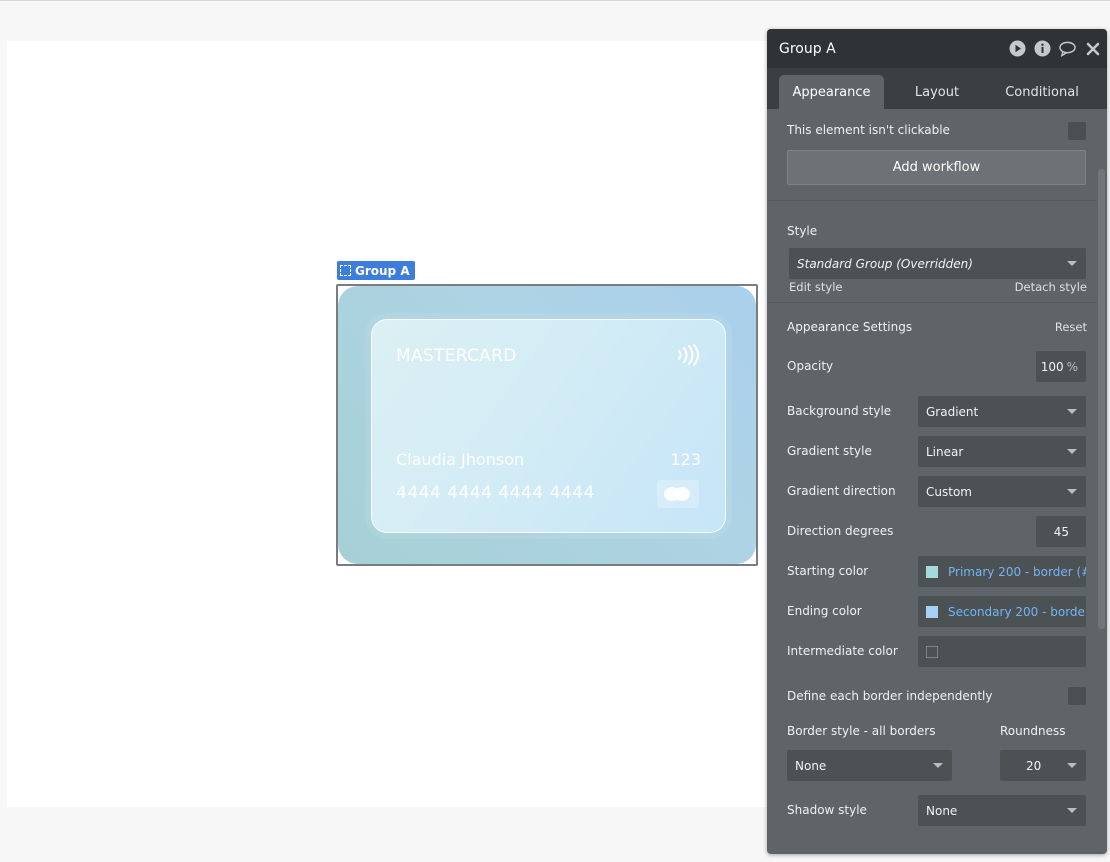 This screenshot has height=862, width=1110. What do you see at coordinates (850, 327) in the screenshot?
I see `appearance-settings-label: Appearance Settings` at bounding box center [850, 327].